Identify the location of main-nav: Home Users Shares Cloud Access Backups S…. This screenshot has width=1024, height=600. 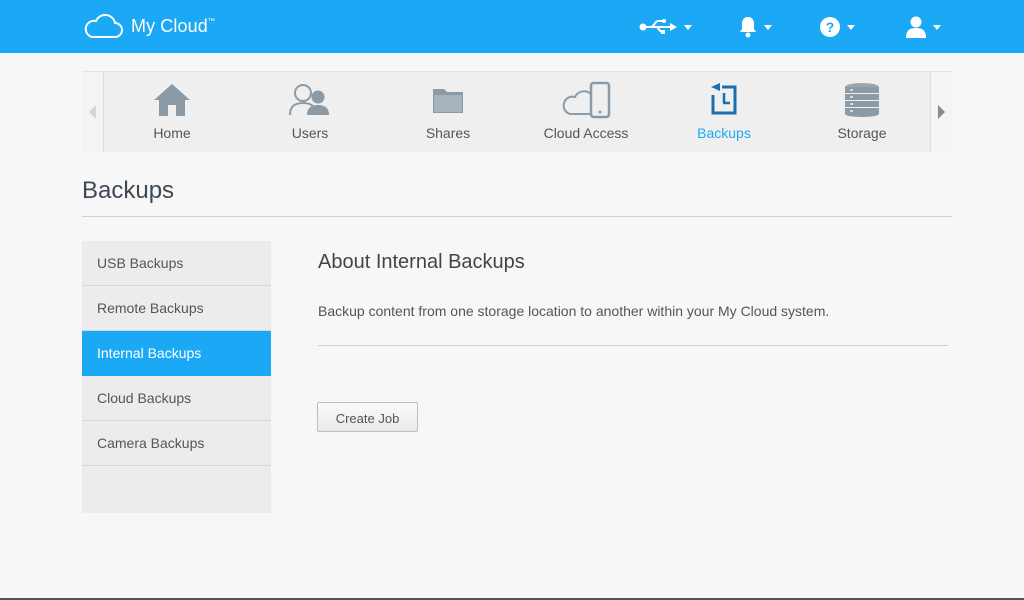
(517, 111).